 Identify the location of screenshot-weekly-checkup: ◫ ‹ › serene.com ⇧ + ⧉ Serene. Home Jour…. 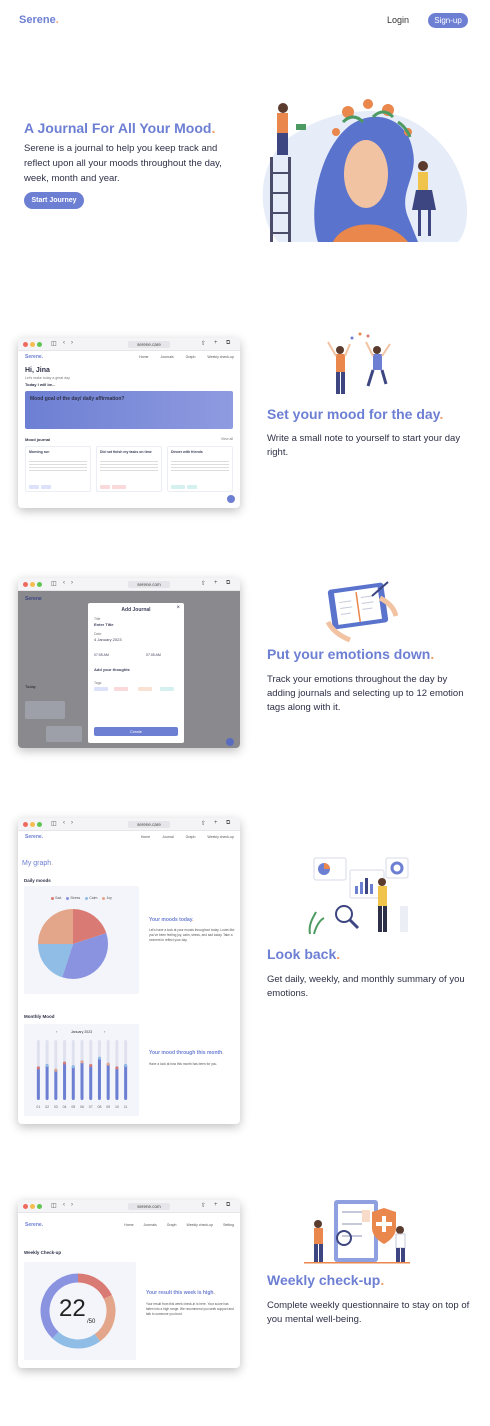
(129, 1284).